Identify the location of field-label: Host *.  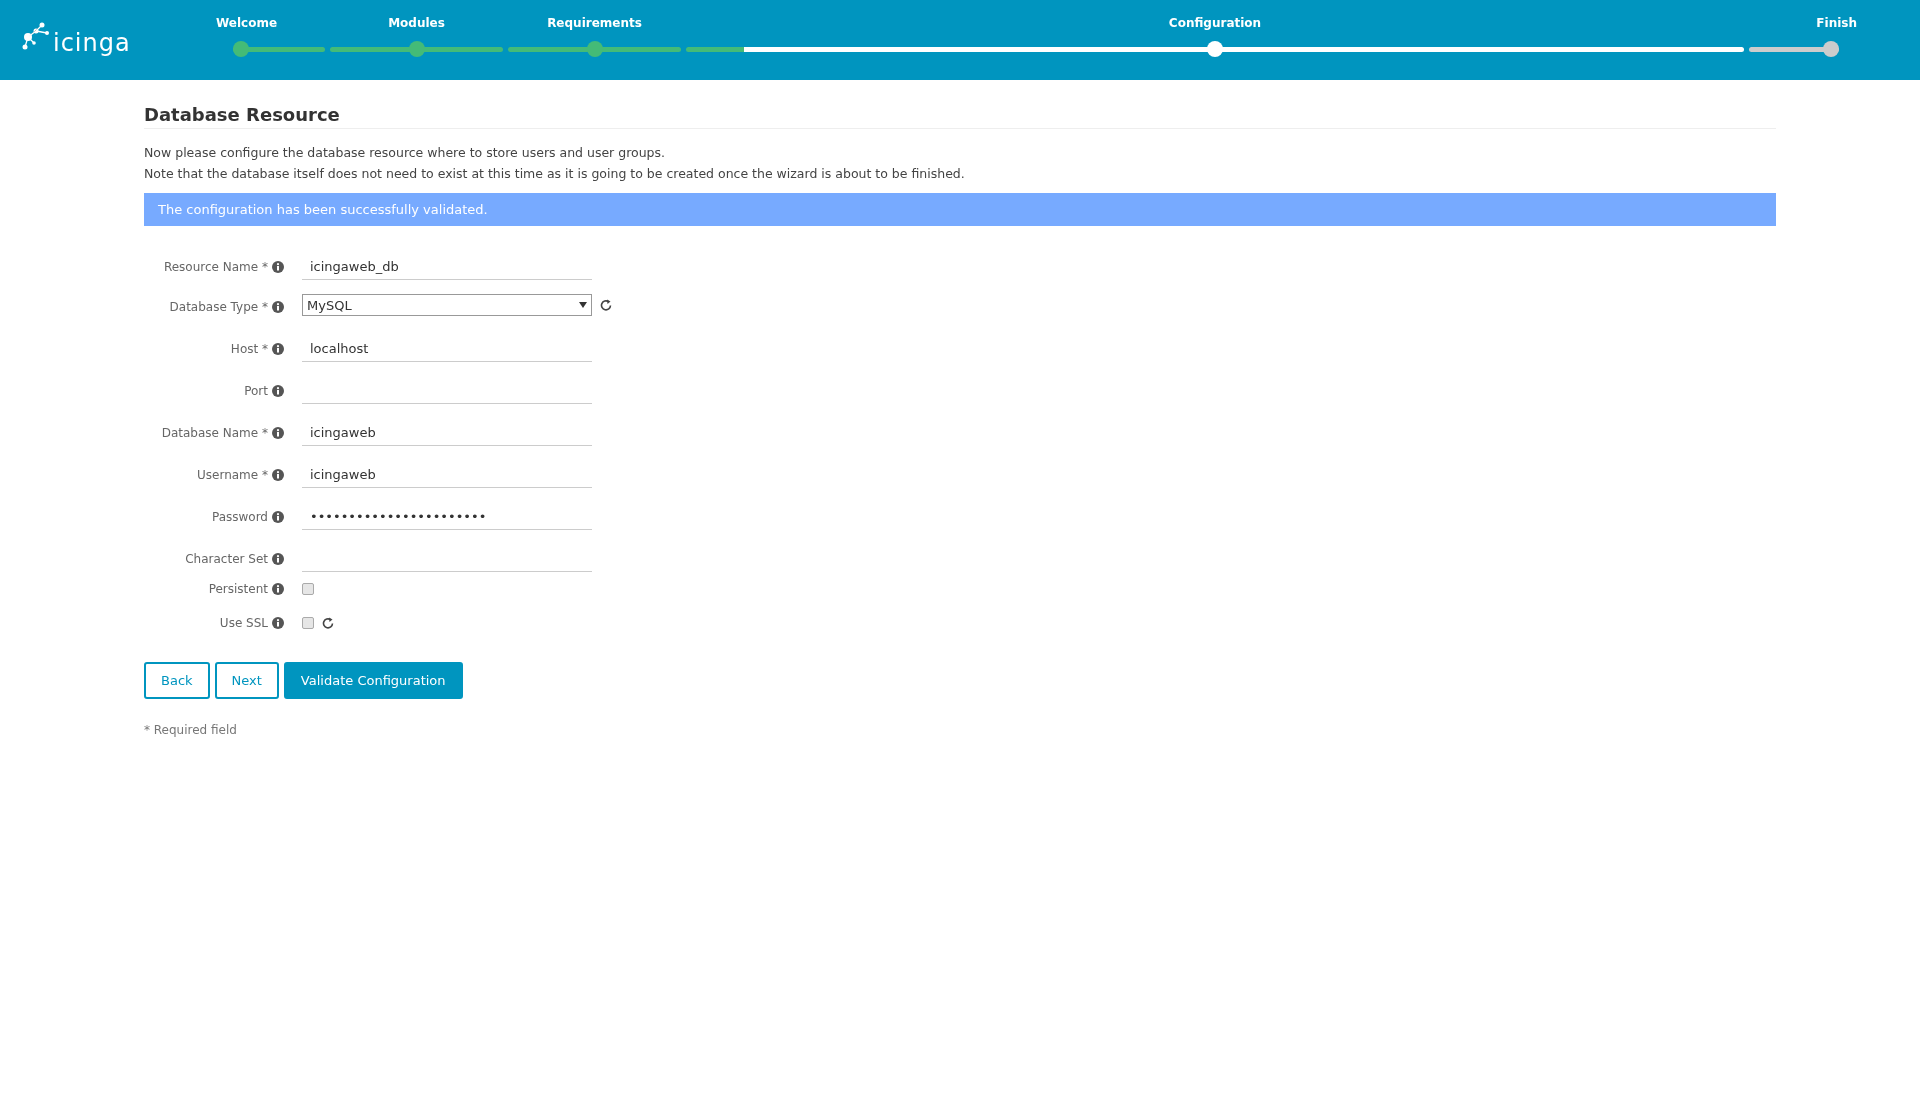
(249, 349).